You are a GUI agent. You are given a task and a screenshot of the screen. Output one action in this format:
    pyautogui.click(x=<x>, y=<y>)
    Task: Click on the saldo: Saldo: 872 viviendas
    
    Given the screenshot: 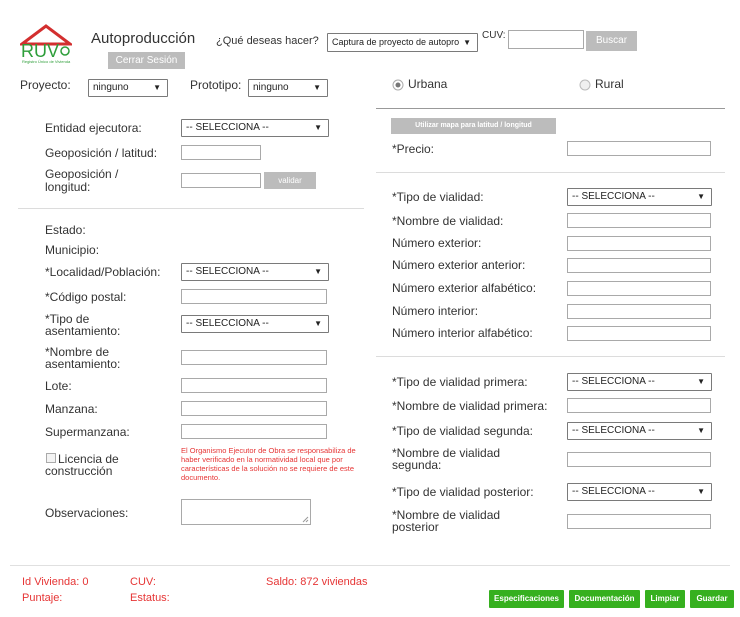 What is the action you would take?
    pyautogui.click(x=317, y=582)
    